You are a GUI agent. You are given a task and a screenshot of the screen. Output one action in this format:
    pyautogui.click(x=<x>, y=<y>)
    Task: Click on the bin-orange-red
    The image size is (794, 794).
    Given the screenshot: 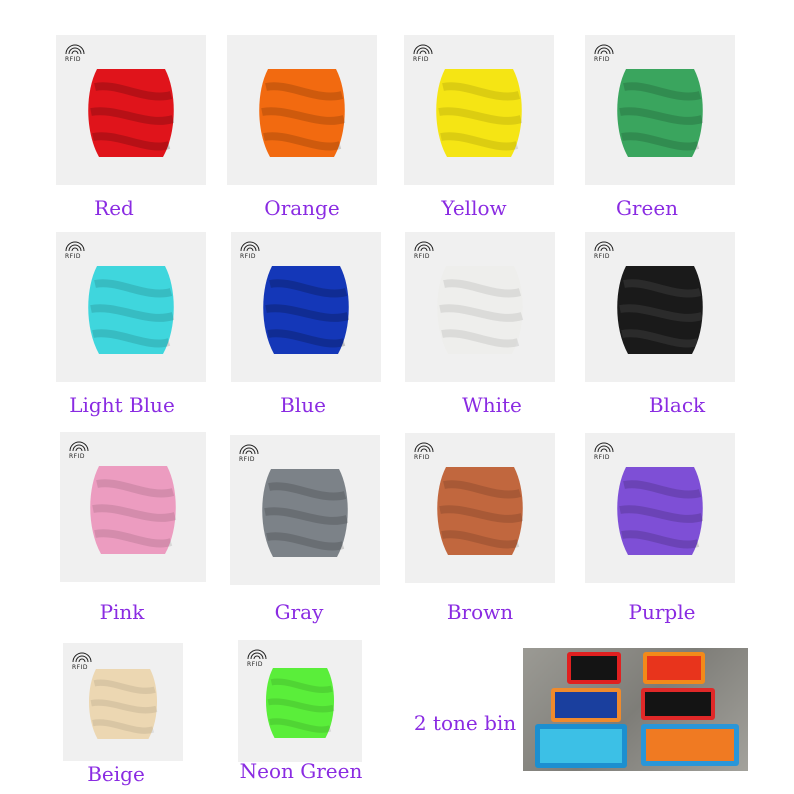 What is the action you would take?
    pyautogui.click(x=674, y=668)
    